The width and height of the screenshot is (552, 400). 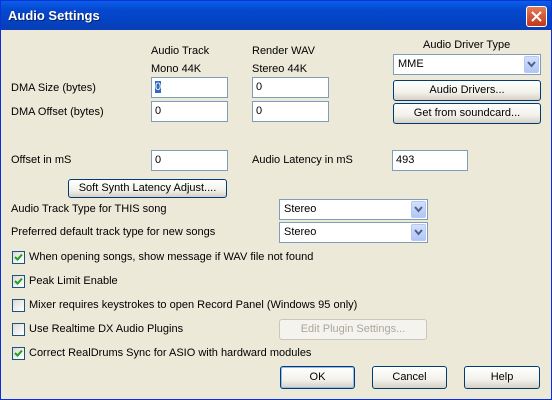 I want to click on audio-latency-value: 493, so click(x=405, y=160).